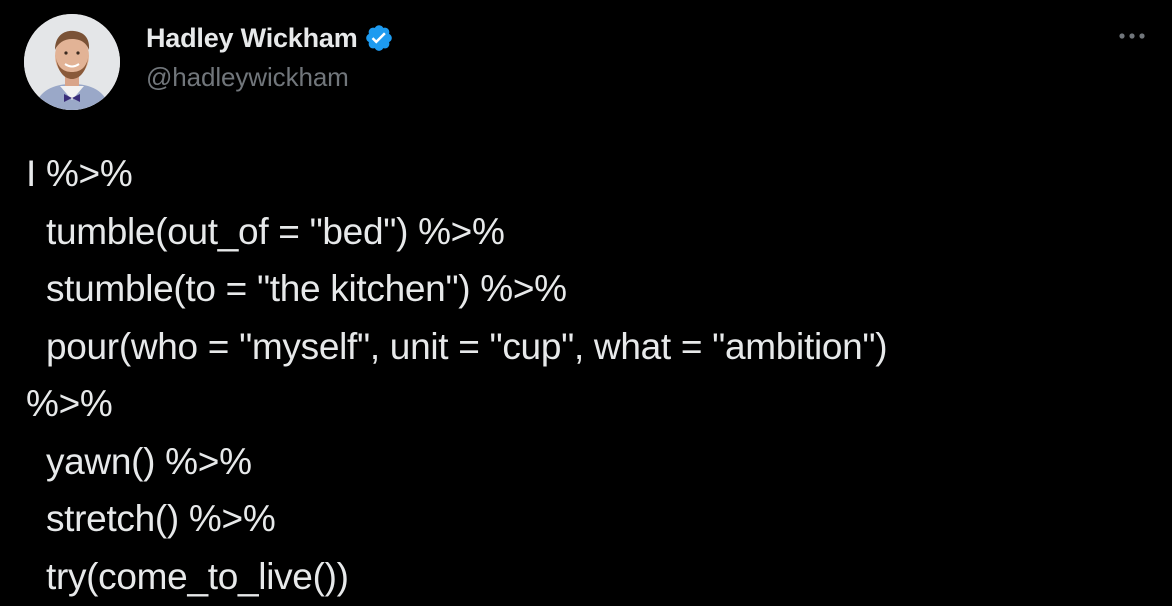 The height and width of the screenshot is (606, 1172). Describe the element at coordinates (252, 38) in the screenshot. I see `display-name: Hadley Wickham` at that location.